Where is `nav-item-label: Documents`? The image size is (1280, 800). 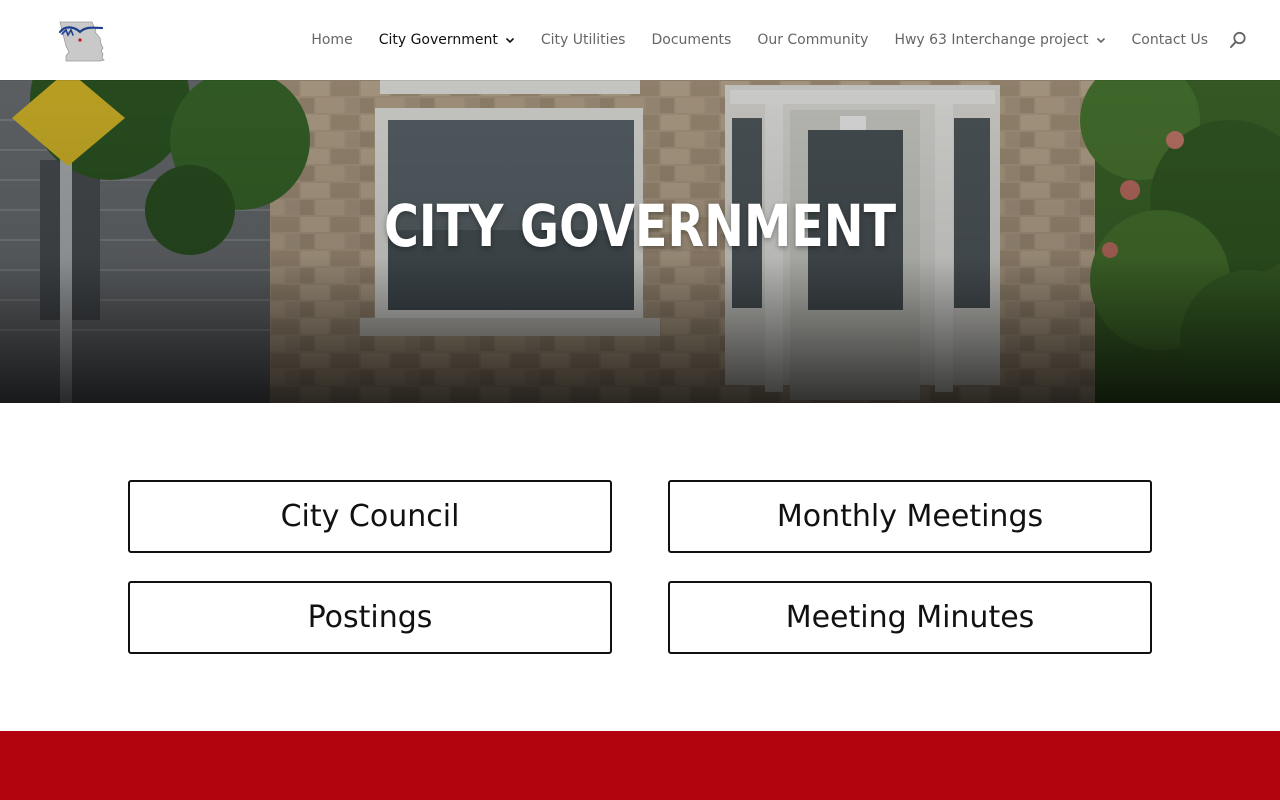 nav-item-label: Documents is located at coordinates (691, 40).